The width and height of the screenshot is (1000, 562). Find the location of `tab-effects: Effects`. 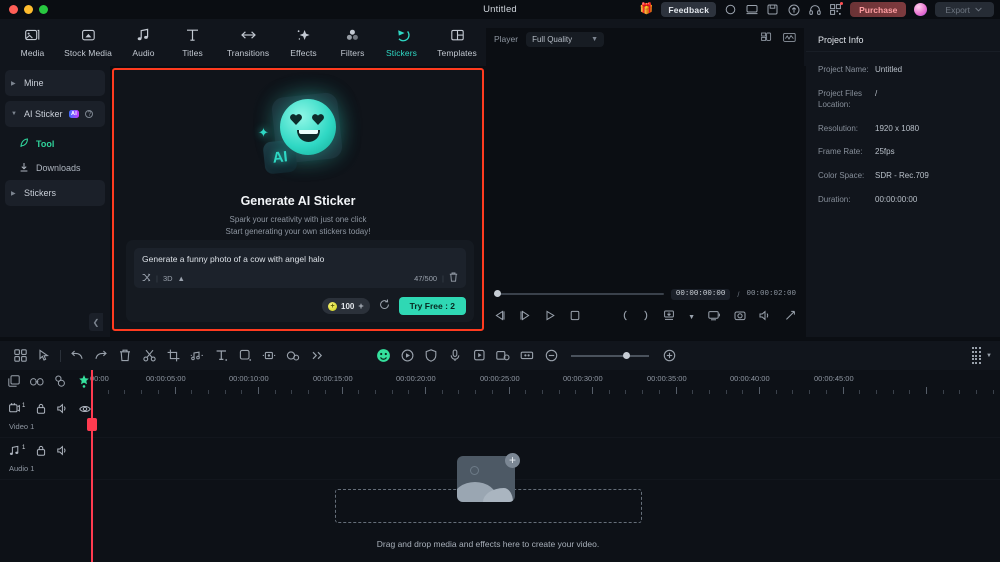

tab-effects: Effects is located at coordinates (303, 42).